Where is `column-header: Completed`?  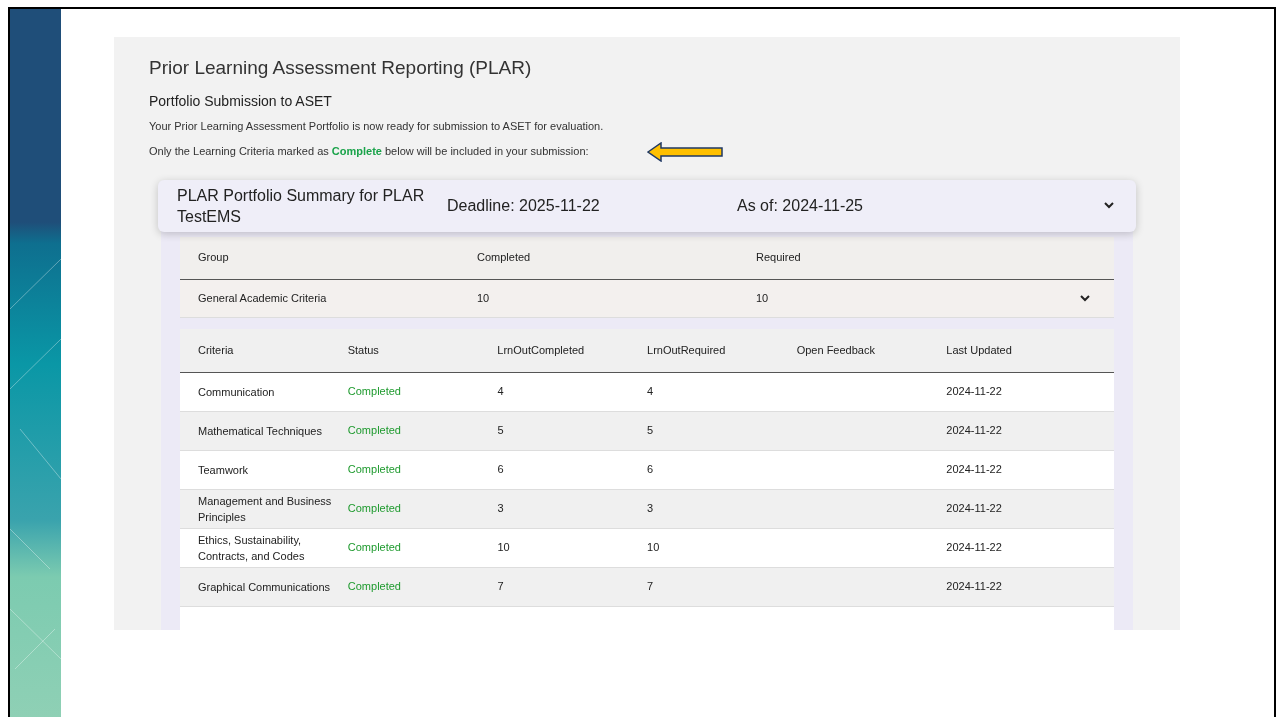 column-header: Completed is located at coordinates (504, 258).